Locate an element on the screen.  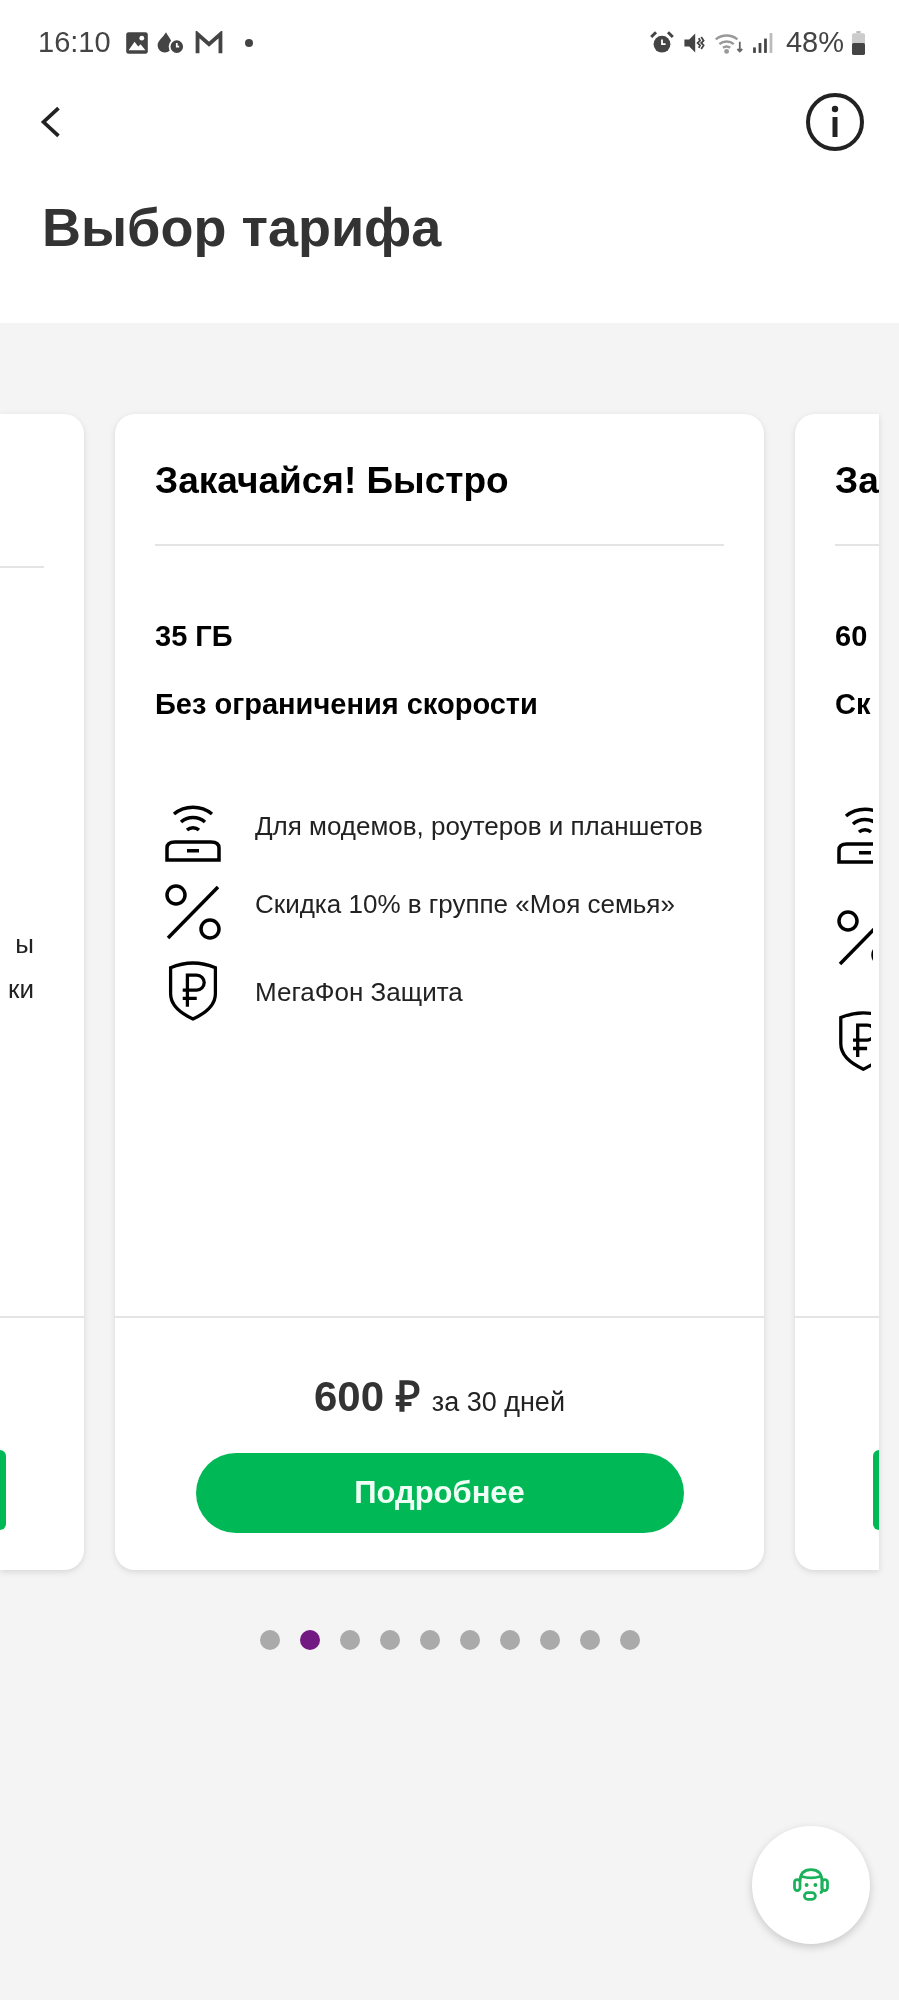
page-title: Выбор тарифа is located at coordinates (242, 227).